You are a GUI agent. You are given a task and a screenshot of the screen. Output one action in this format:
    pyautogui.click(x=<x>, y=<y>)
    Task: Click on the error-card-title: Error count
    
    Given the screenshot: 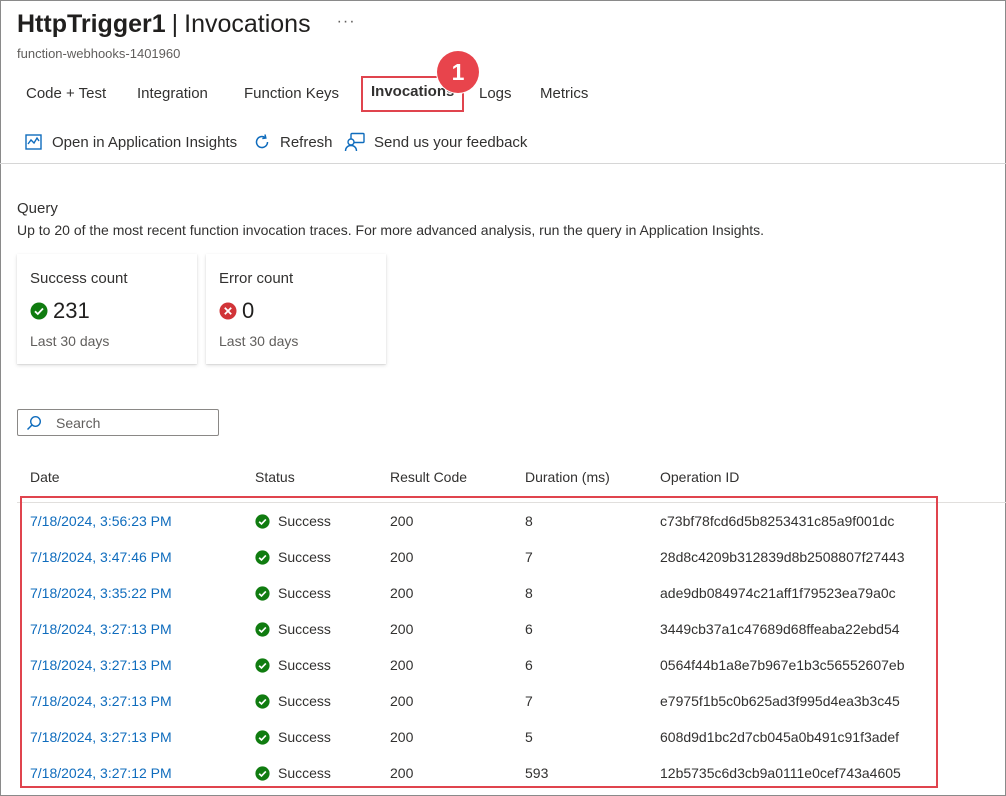 What is the action you would take?
    pyautogui.click(x=256, y=278)
    